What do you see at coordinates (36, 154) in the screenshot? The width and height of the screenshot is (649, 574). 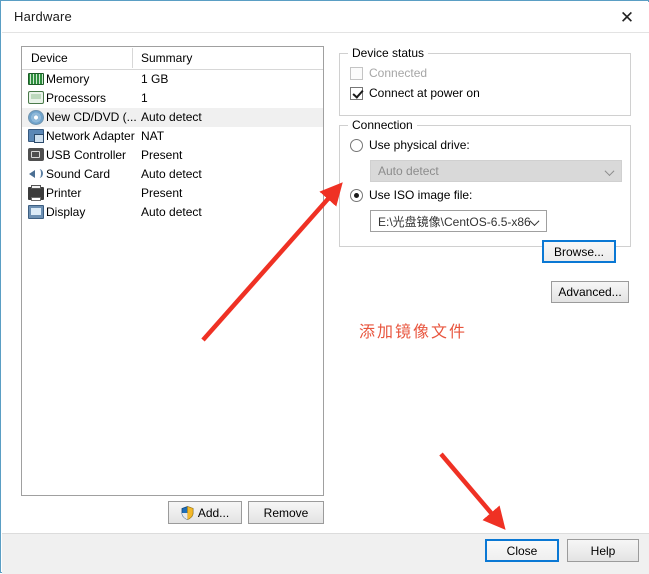 I see `usb-icon` at bounding box center [36, 154].